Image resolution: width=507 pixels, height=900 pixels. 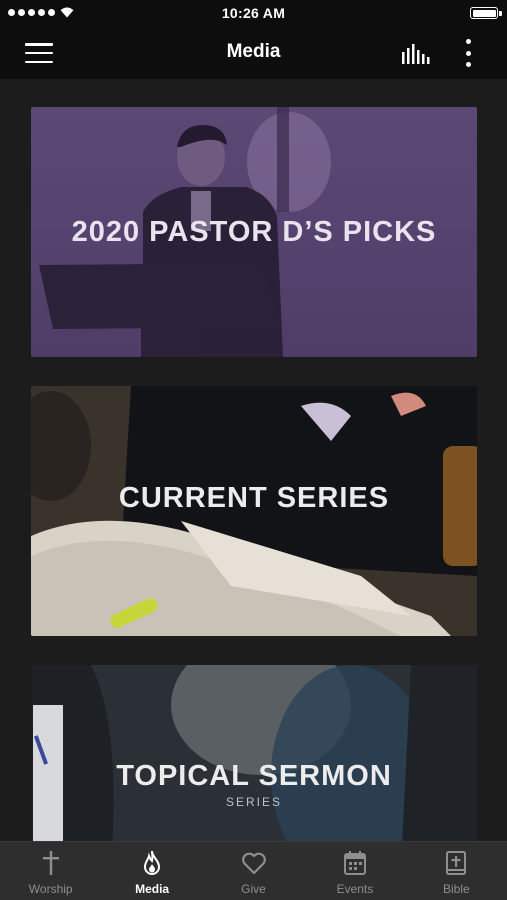 I want to click on card-title: 2020 PASTOR D’S PICKS, so click(x=254, y=232).